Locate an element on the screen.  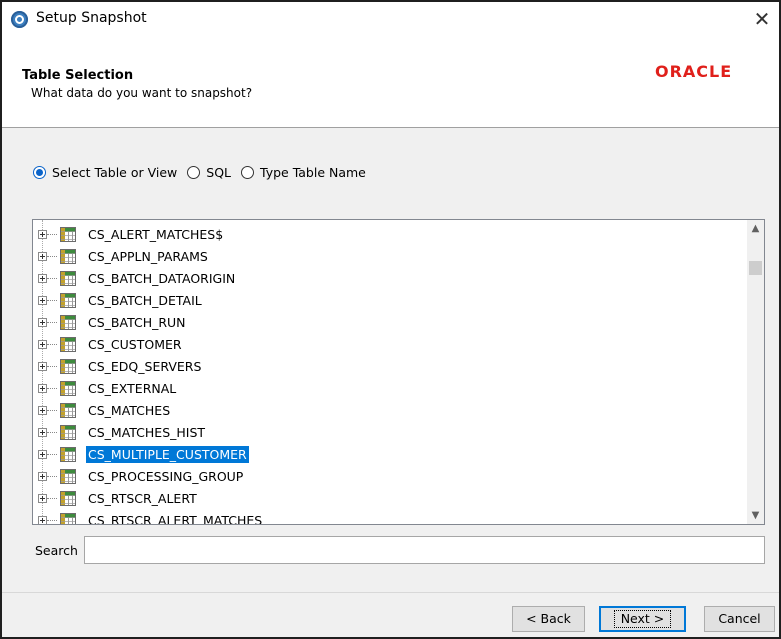
table-name-label: CS_BATCH_DATAORIGIN is located at coordinates (161, 278).